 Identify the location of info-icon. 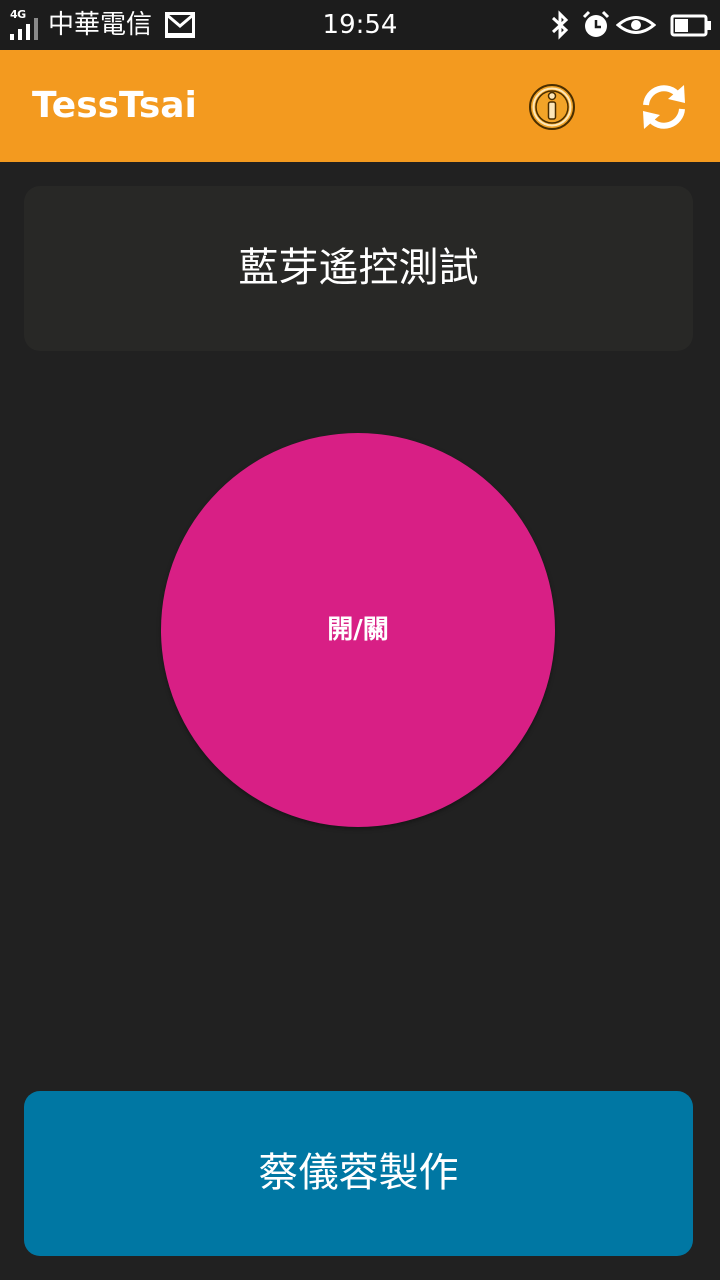
(552, 107).